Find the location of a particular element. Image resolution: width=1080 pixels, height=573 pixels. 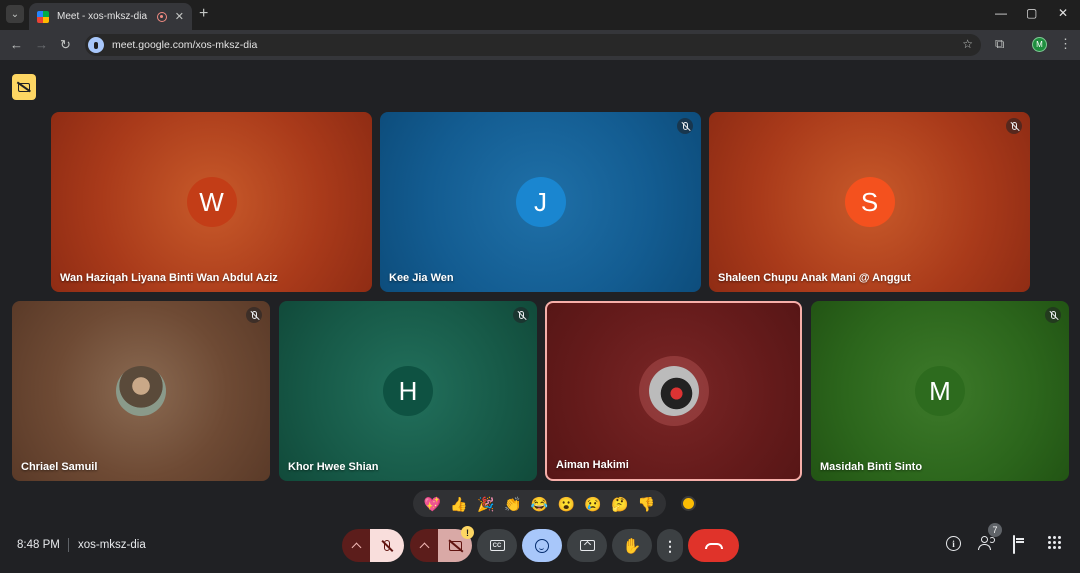

info-icon: i is located at coordinates (953, 543).